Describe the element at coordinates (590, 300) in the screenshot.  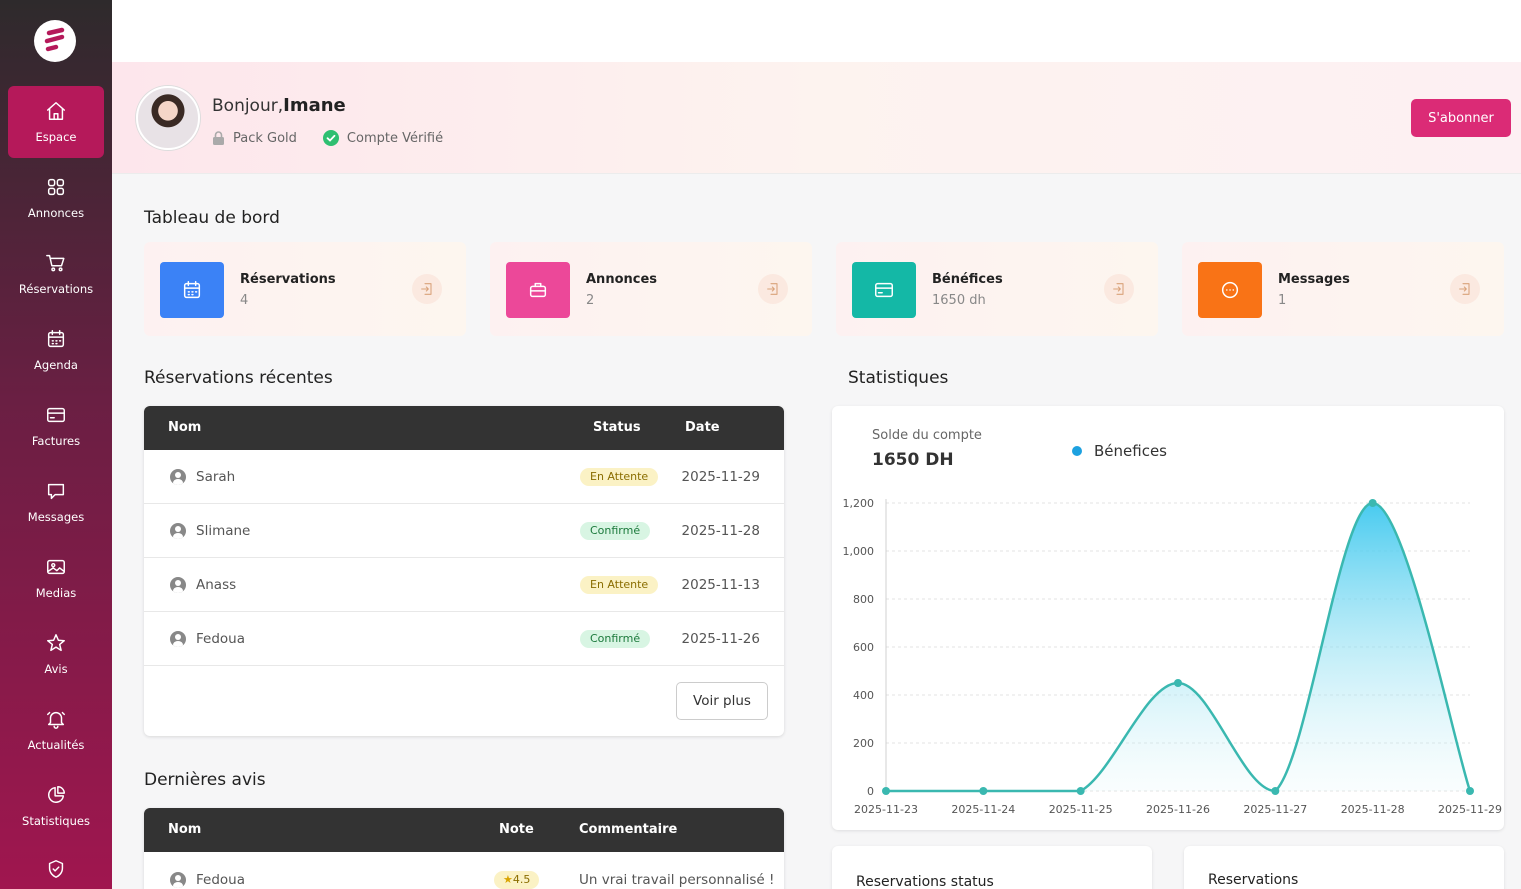
I see `card-value: 2` at that location.